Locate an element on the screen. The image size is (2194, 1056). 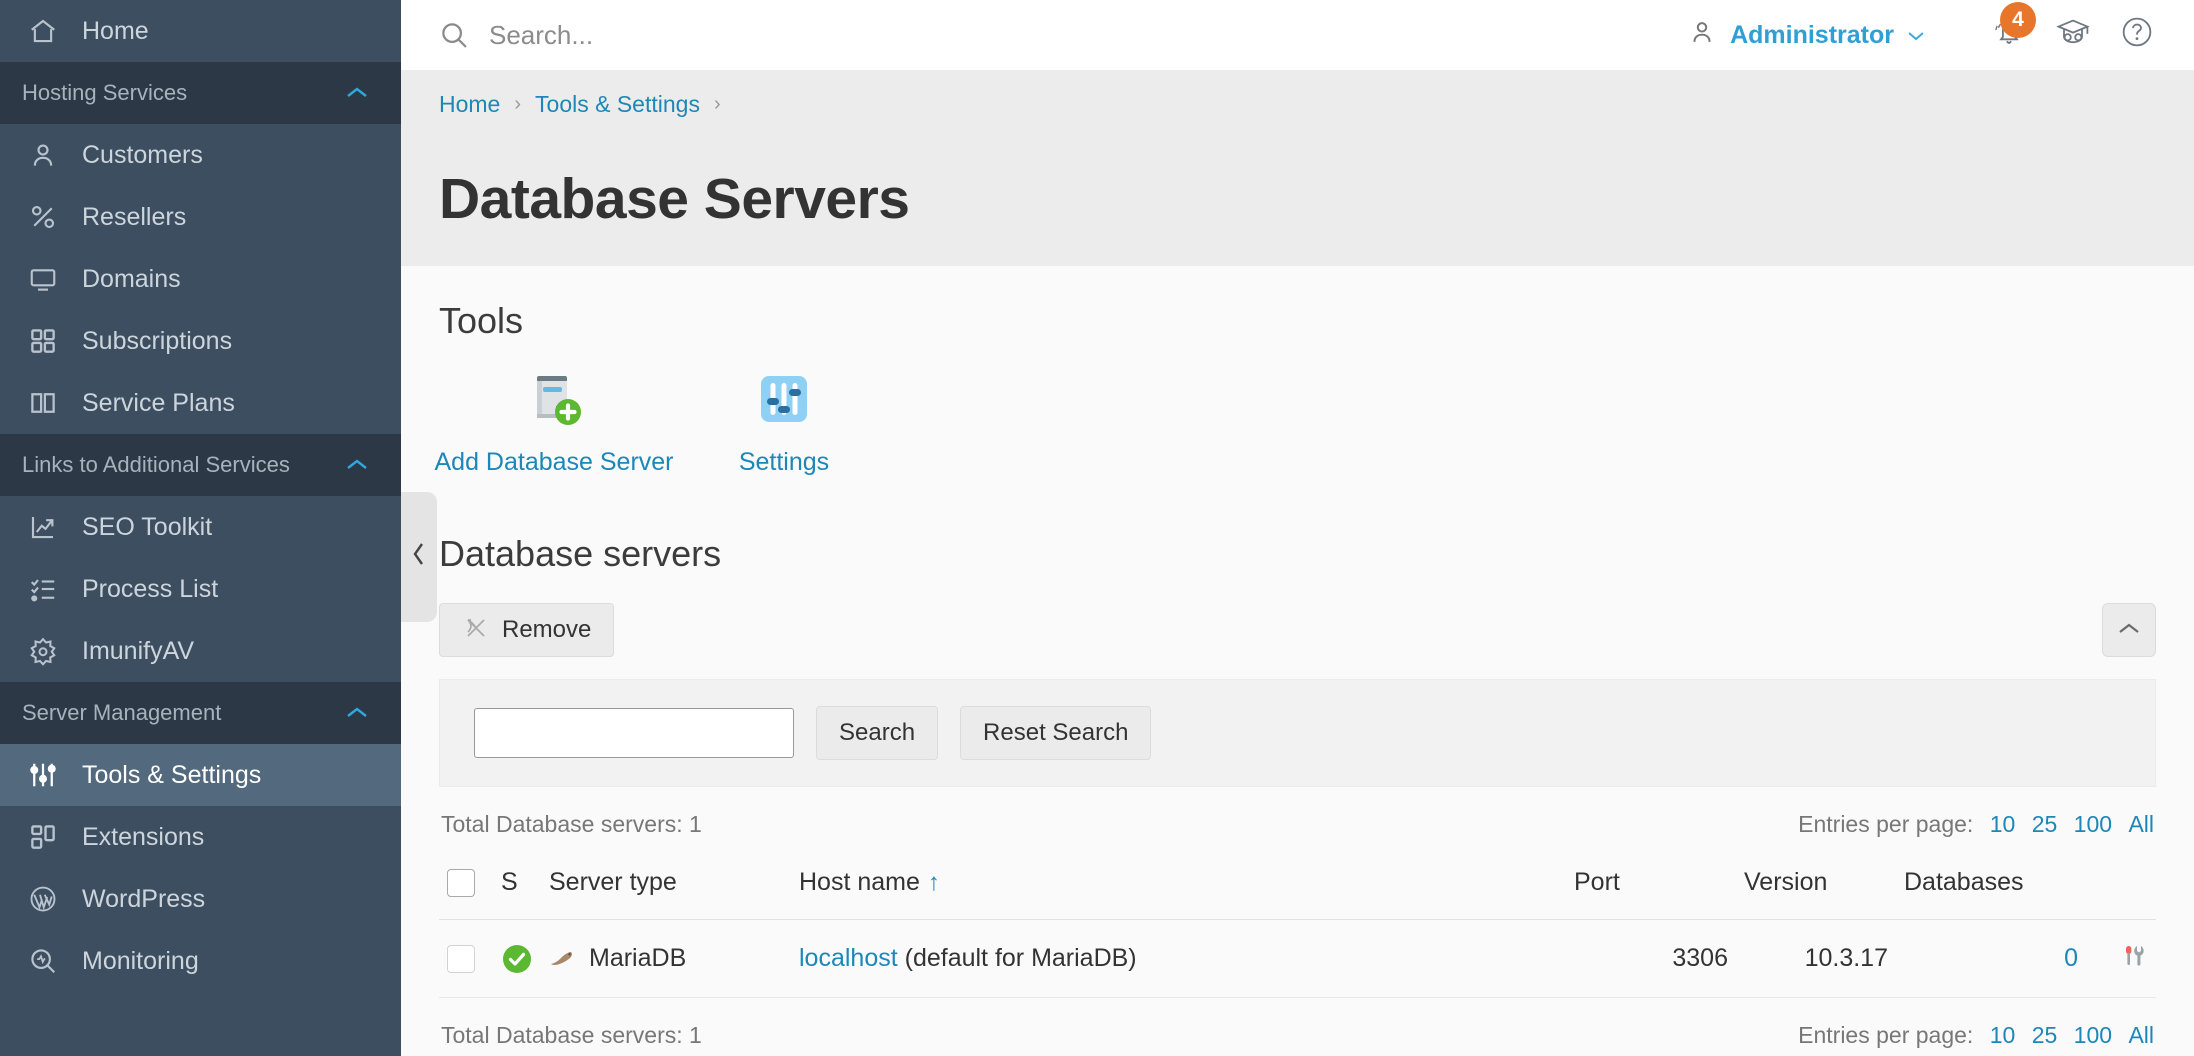
sidebar-item-customers: Customers is located at coordinates (200, 155).